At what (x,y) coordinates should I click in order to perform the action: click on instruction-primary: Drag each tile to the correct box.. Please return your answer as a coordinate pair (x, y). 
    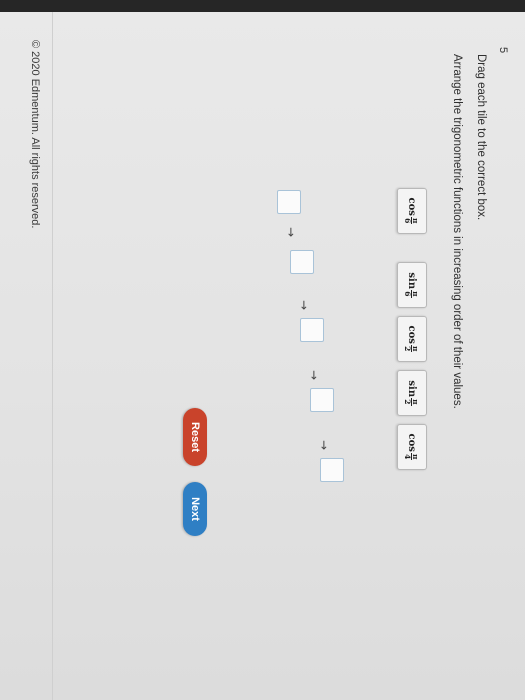
    Looking at the image, I should click on (481, 137).